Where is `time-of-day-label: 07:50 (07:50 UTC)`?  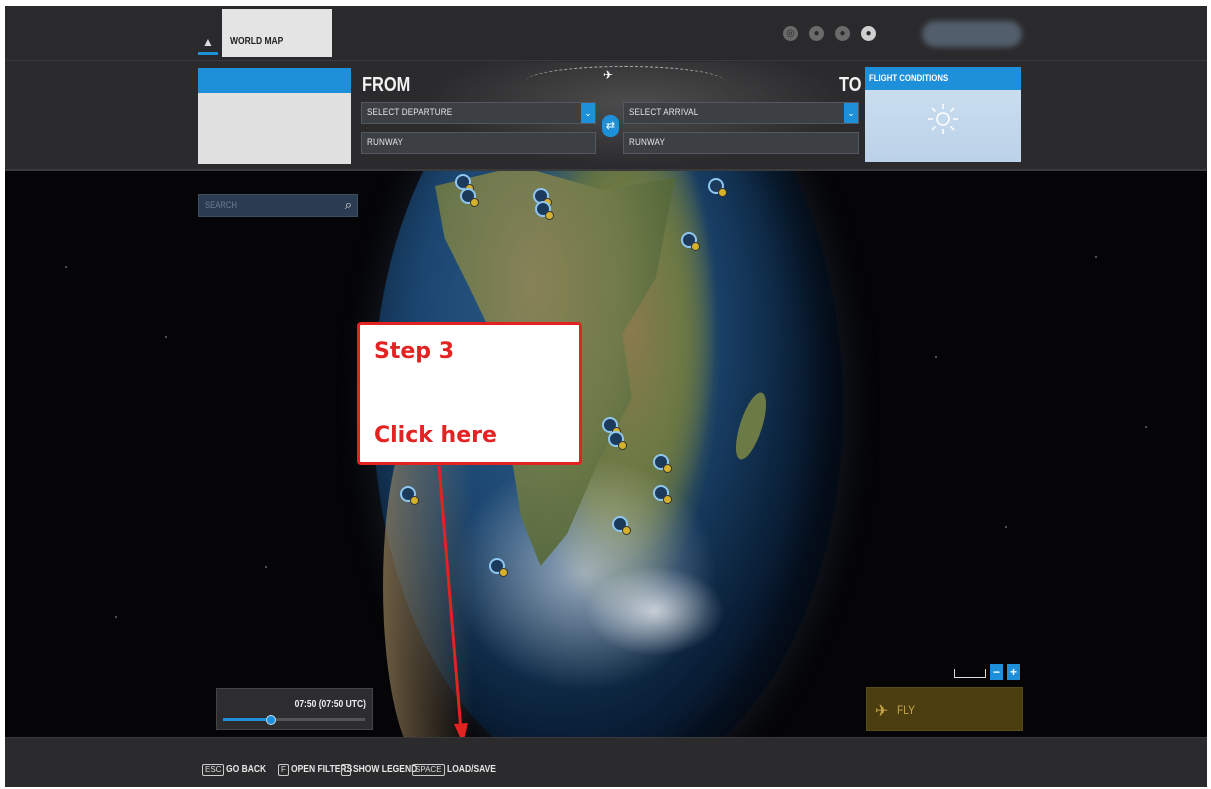 time-of-day-label: 07:50 (07:50 UTC) is located at coordinates (330, 704).